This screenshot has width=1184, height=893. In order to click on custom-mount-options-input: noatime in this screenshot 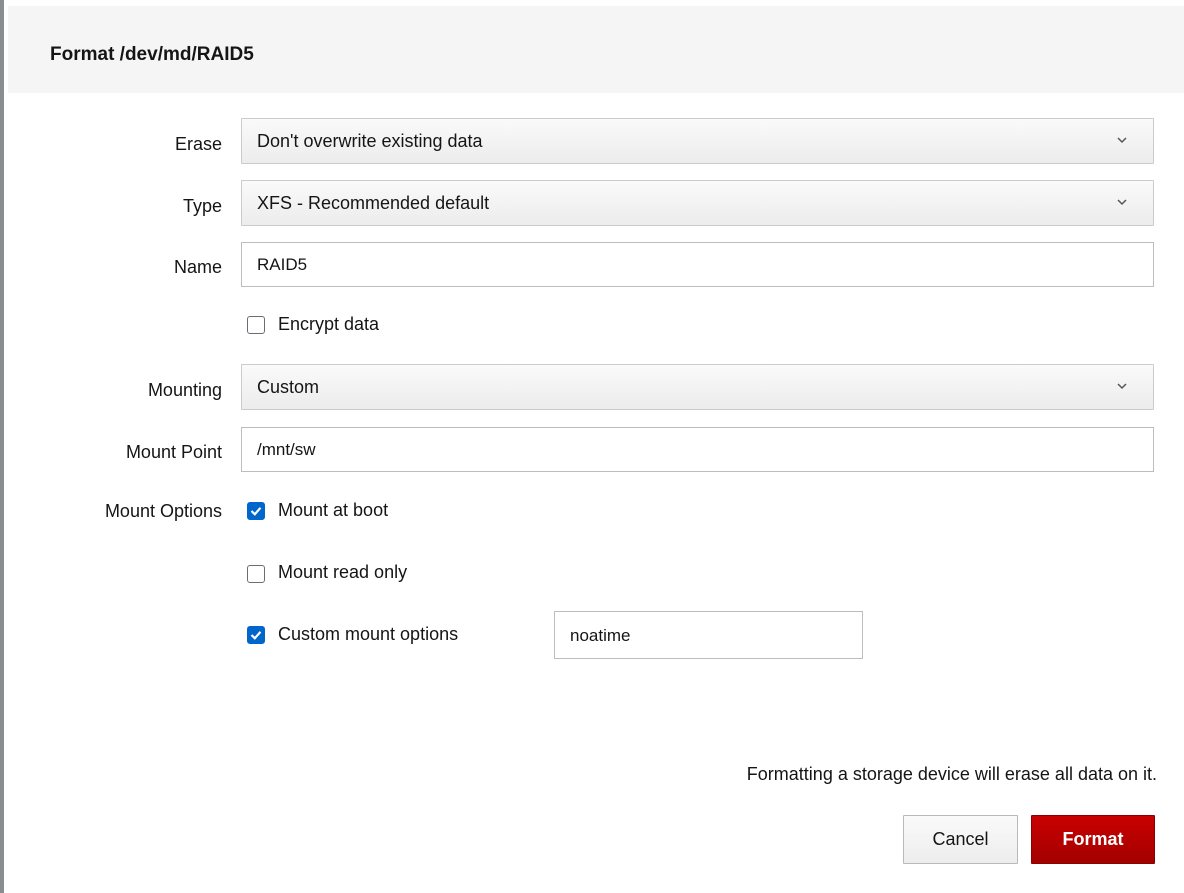, I will do `click(708, 635)`.